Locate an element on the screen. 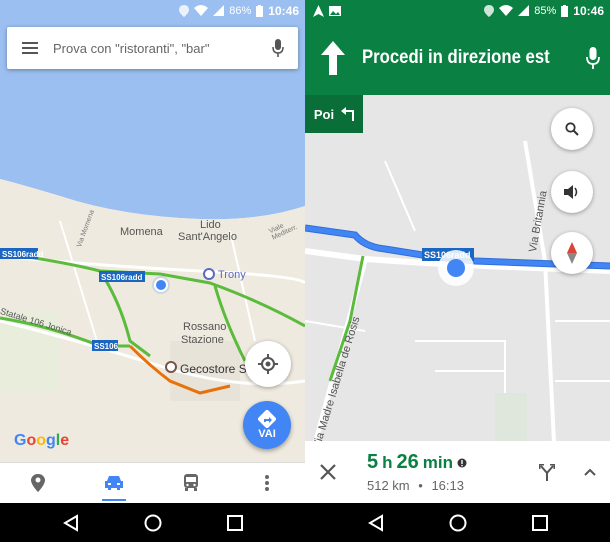 The width and height of the screenshot is (610, 542). voice-search-button is located at coordinates (278, 48).